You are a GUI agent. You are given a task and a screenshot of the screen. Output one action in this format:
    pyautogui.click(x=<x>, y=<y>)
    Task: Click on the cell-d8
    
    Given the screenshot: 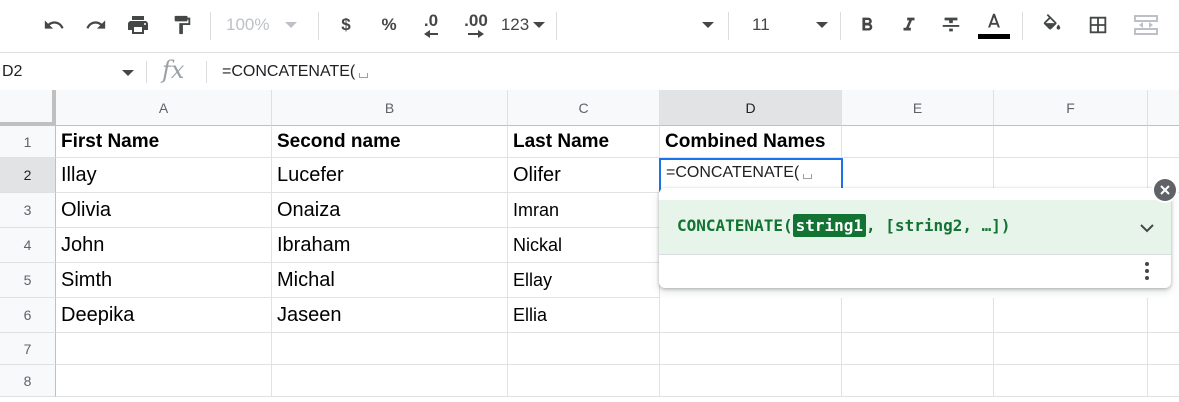 What is the action you would take?
    pyautogui.click(x=751, y=381)
    